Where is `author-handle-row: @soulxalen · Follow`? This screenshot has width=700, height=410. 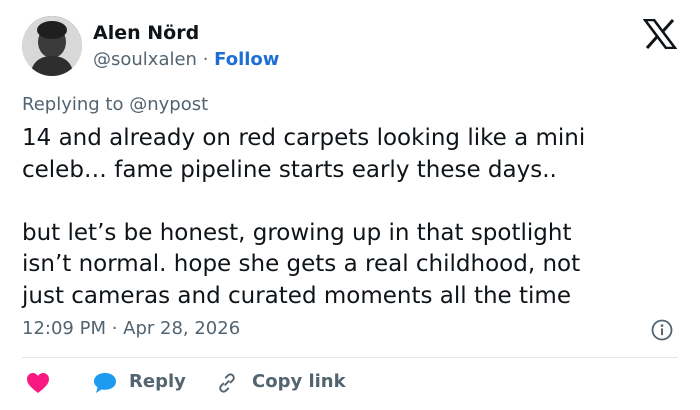
author-handle-row: @soulxalen · Follow is located at coordinates (186, 60).